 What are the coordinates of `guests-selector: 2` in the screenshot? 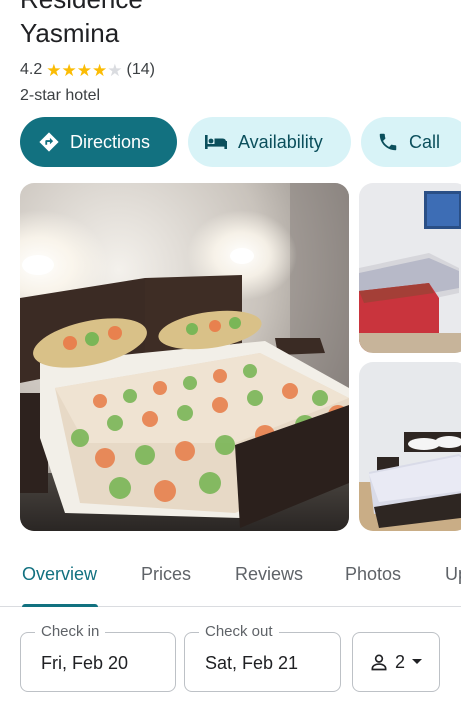 It's located at (396, 662).